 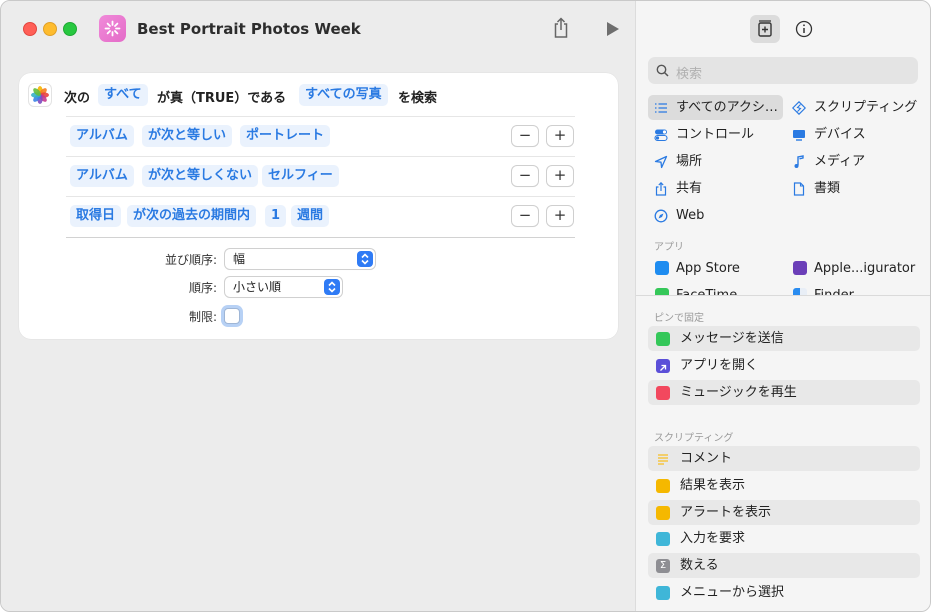 What do you see at coordinates (418, 98) in the screenshot?
I see `filter-suffix: を検索` at bounding box center [418, 98].